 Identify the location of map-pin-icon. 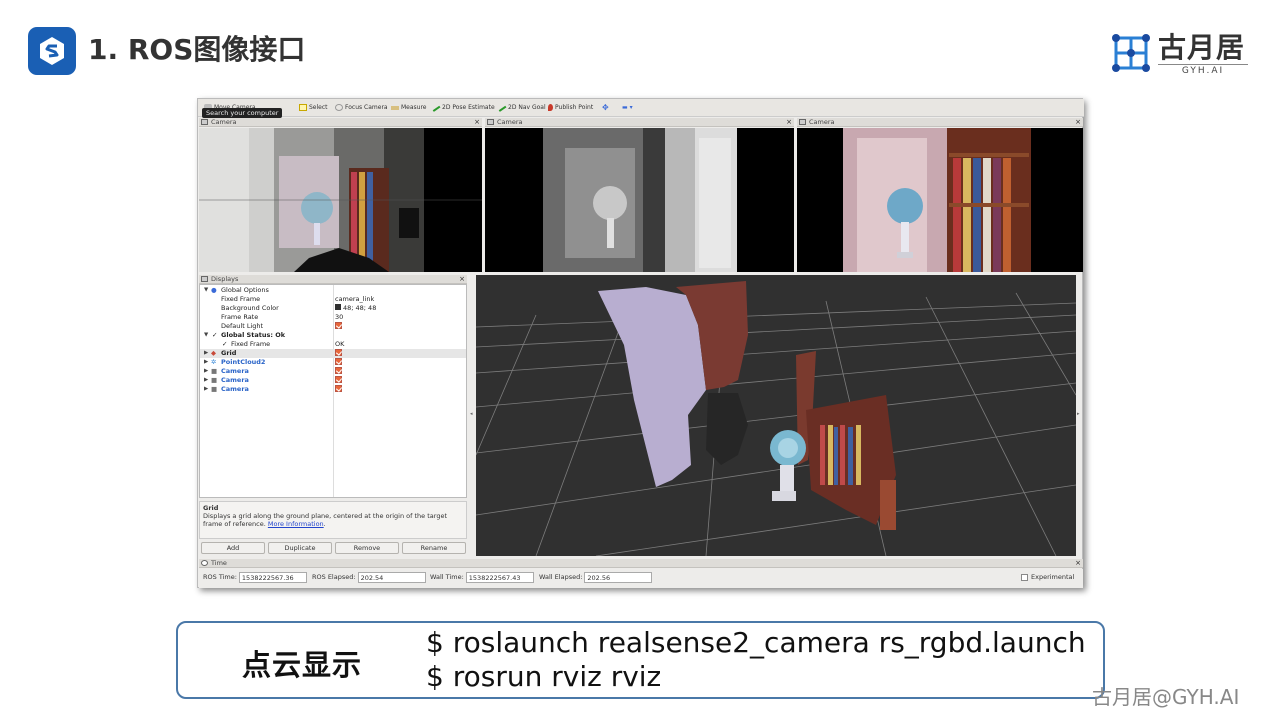
(550, 107).